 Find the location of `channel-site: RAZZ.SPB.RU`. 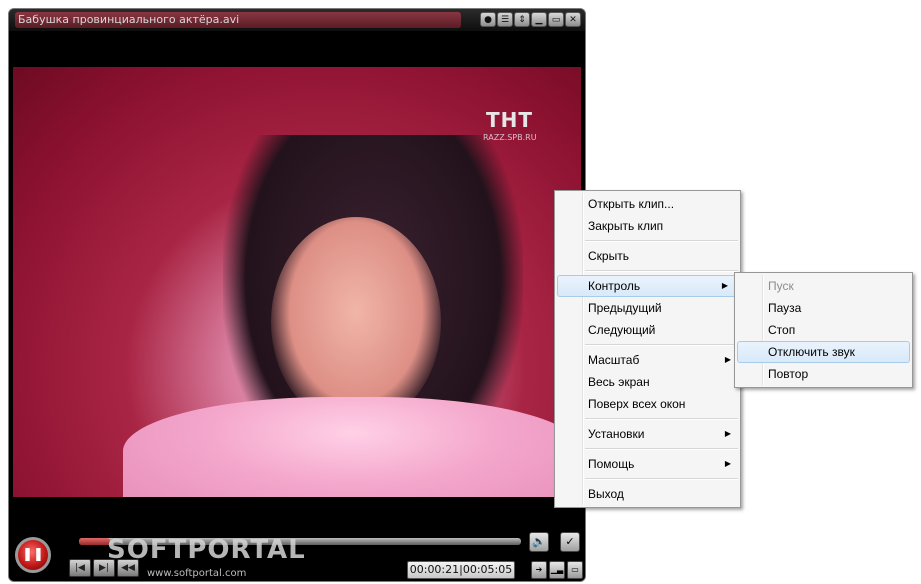

channel-site: RAZZ.SPB.RU is located at coordinates (510, 137).